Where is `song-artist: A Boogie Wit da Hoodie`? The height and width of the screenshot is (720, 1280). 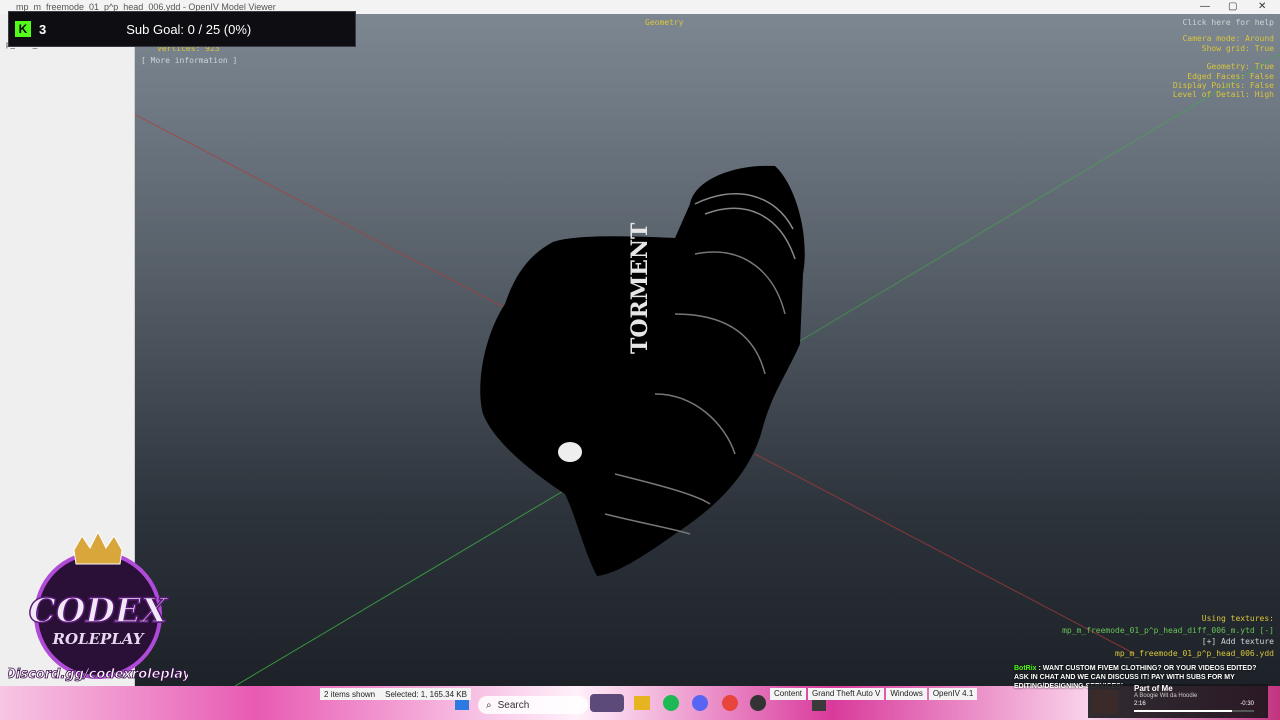
song-artist: A Boogie Wit da Hoodie is located at coordinates (1166, 696).